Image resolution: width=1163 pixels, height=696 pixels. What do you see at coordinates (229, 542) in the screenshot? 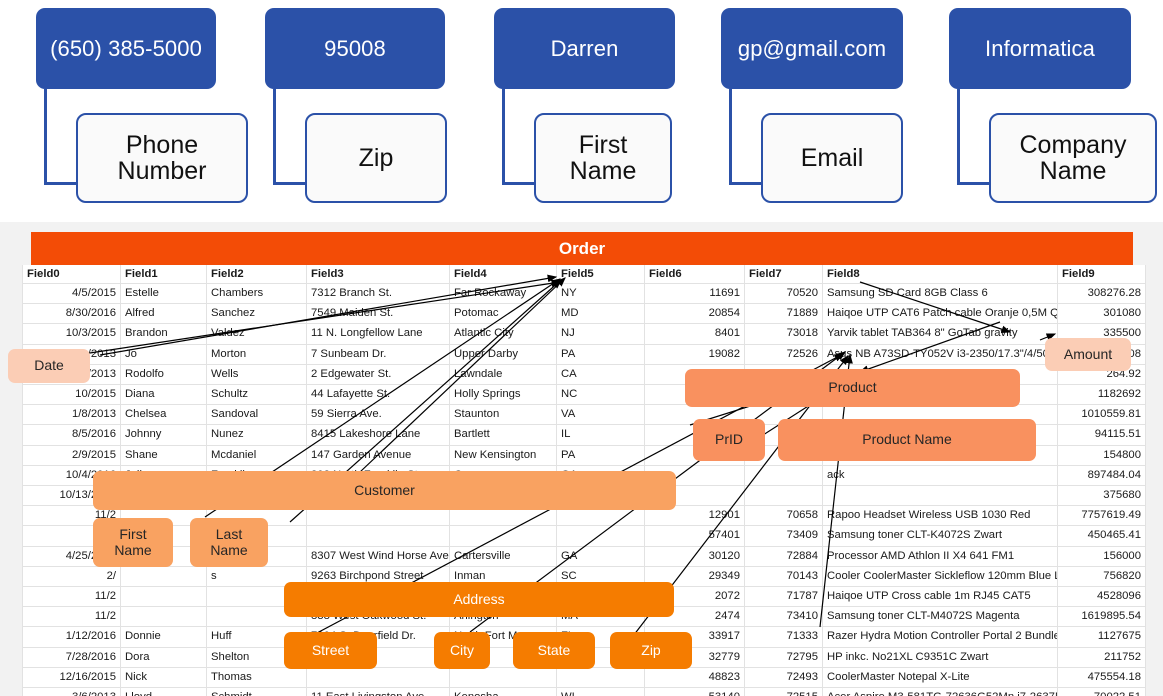
I see `callout-last-name: Last Name` at bounding box center [229, 542].